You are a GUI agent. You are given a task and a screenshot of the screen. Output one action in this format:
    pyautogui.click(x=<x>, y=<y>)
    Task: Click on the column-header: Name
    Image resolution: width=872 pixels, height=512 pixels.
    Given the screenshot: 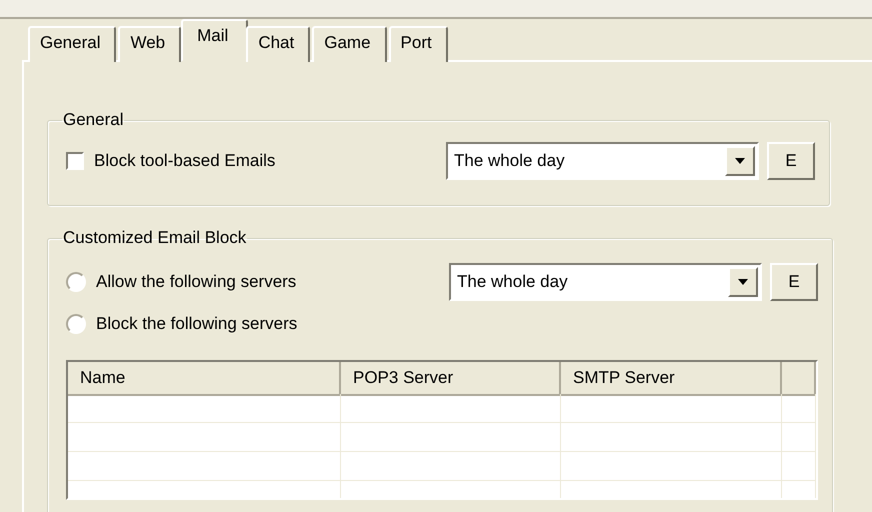 What is the action you would take?
    pyautogui.click(x=204, y=379)
    